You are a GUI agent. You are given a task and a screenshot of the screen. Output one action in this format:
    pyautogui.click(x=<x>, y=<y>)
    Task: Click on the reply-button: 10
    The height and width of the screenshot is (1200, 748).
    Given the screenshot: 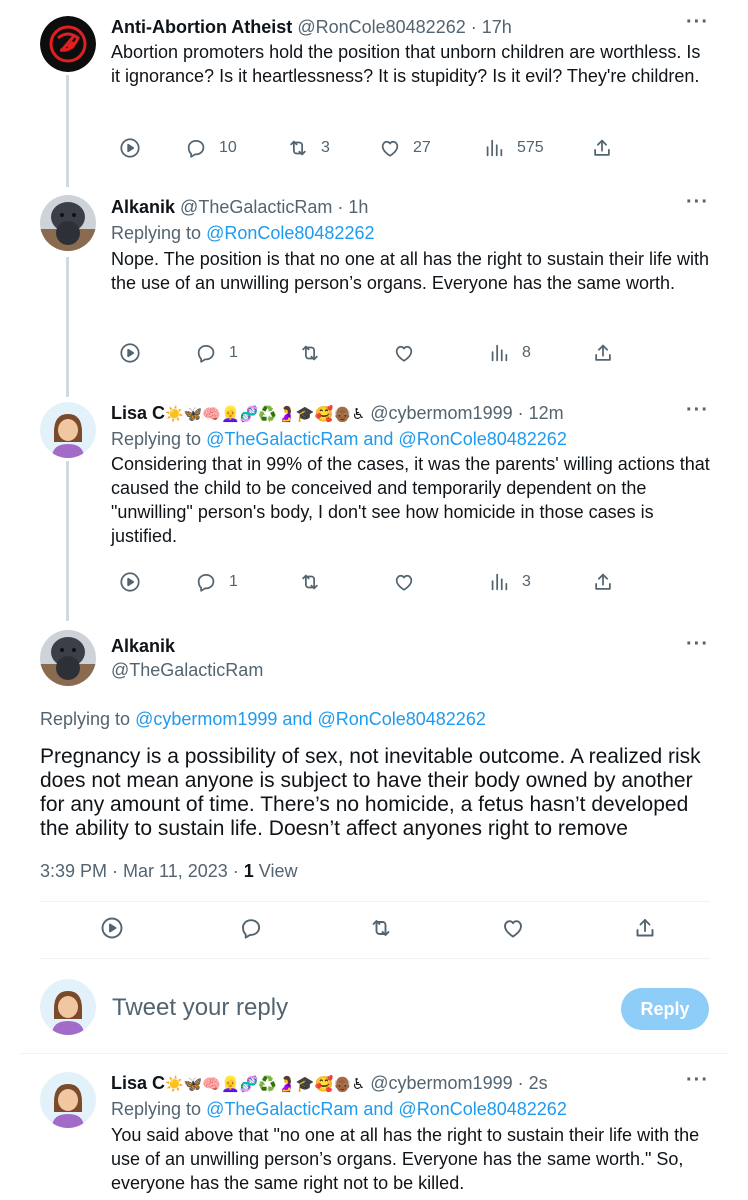 What is the action you would take?
    pyautogui.click(x=211, y=148)
    